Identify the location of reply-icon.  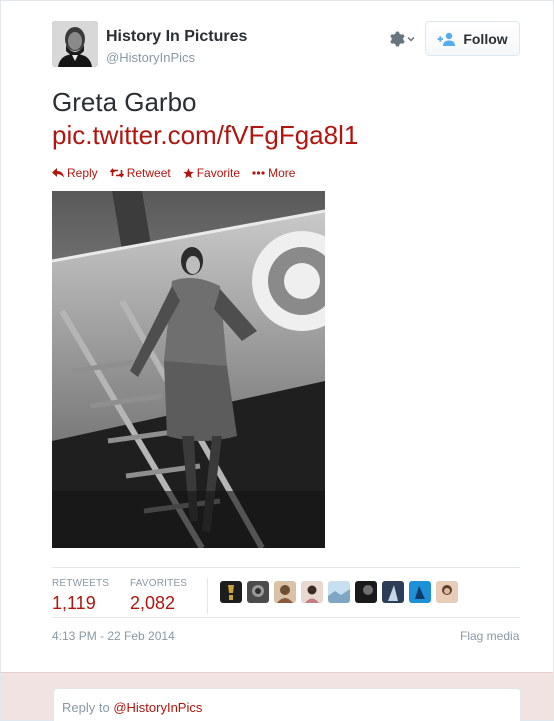
(58, 173).